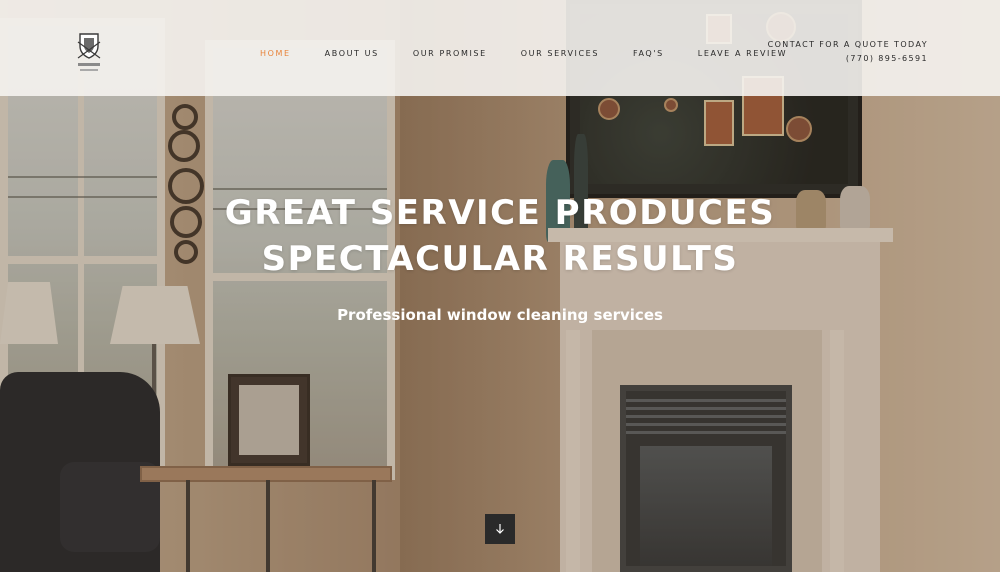  What do you see at coordinates (848, 59) in the screenshot?
I see `contact-phone-link: (770) 895-6591` at bounding box center [848, 59].